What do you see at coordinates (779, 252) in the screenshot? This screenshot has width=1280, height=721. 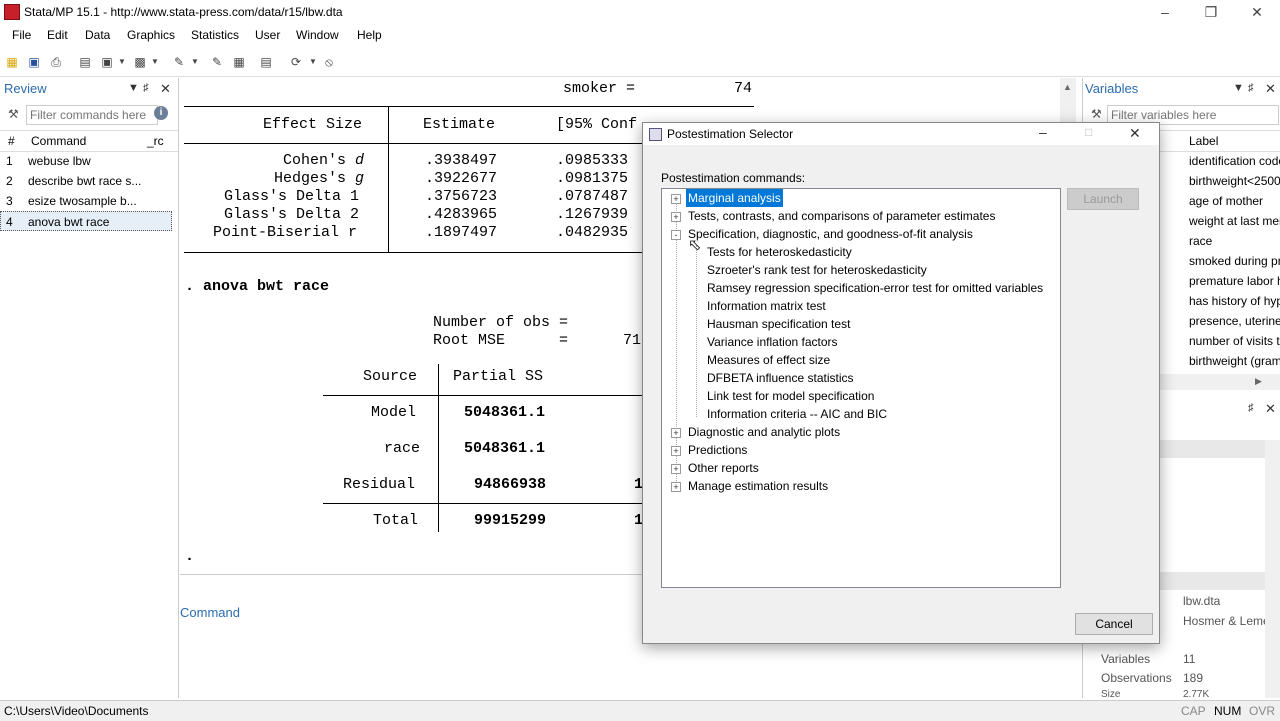 I see `tree-leaf: Tests for heteroskedasticity` at bounding box center [779, 252].